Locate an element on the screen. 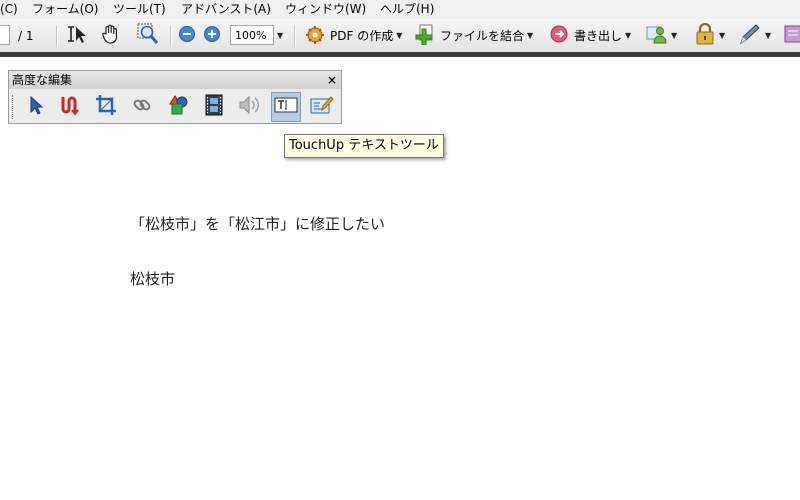 The width and height of the screenshot is (800, 500). combine-files-button: ファイルを結合 ▼ is located at coordinates (473, 35).